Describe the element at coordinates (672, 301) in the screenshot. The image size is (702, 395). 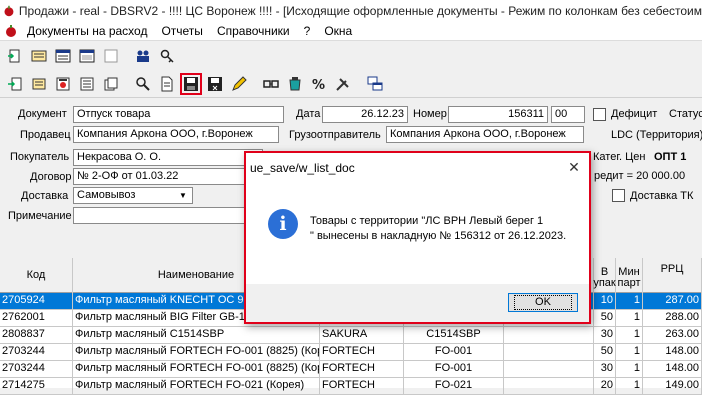
I see `cell-rrp: 287.00` at that location.